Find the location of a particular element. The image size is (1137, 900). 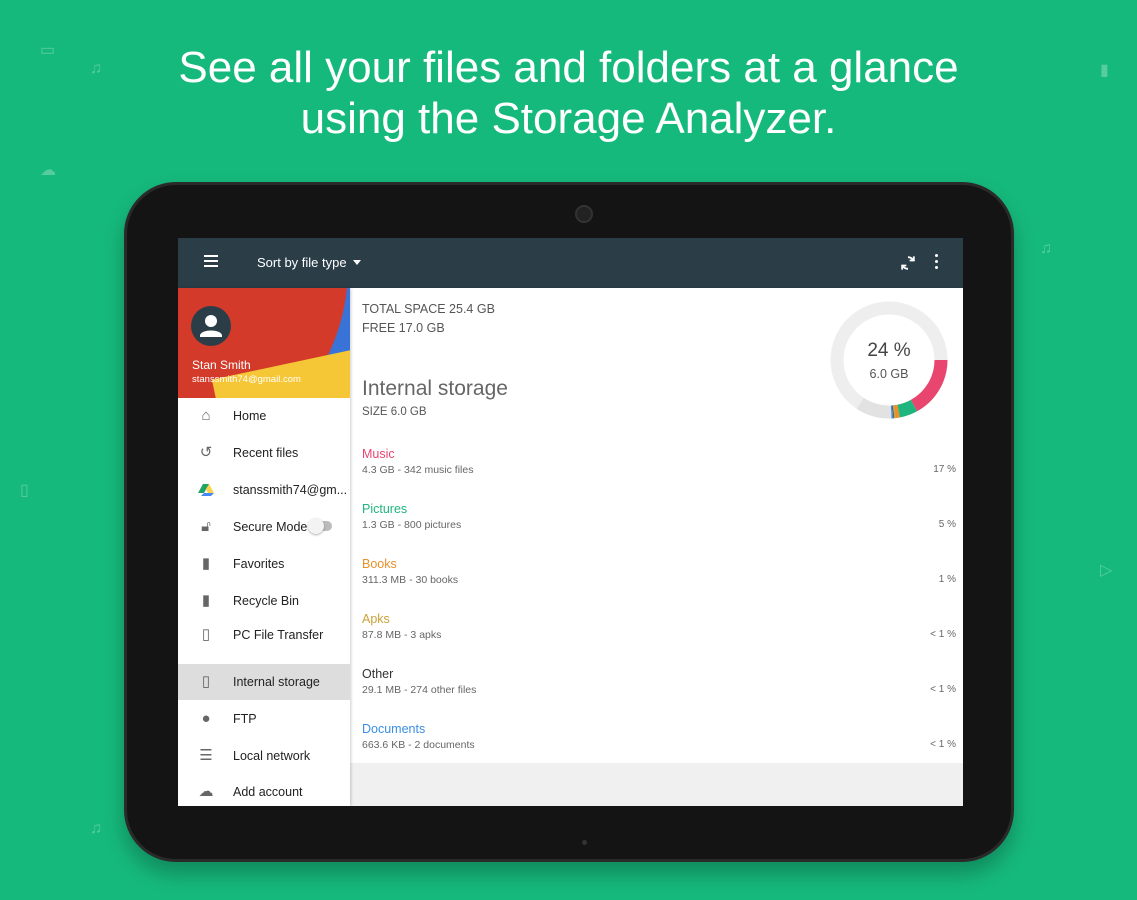

avatar is located at coordinates (211, 326).